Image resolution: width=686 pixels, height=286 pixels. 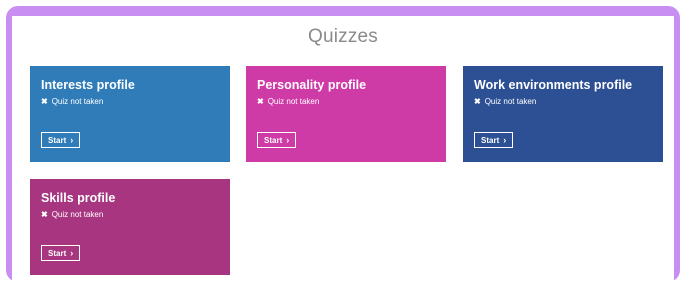 What do you see at coordinates (78, 198) in the screenshot?
I see `quiz-card-title: Skills profile` at bounding box center [78, 198].